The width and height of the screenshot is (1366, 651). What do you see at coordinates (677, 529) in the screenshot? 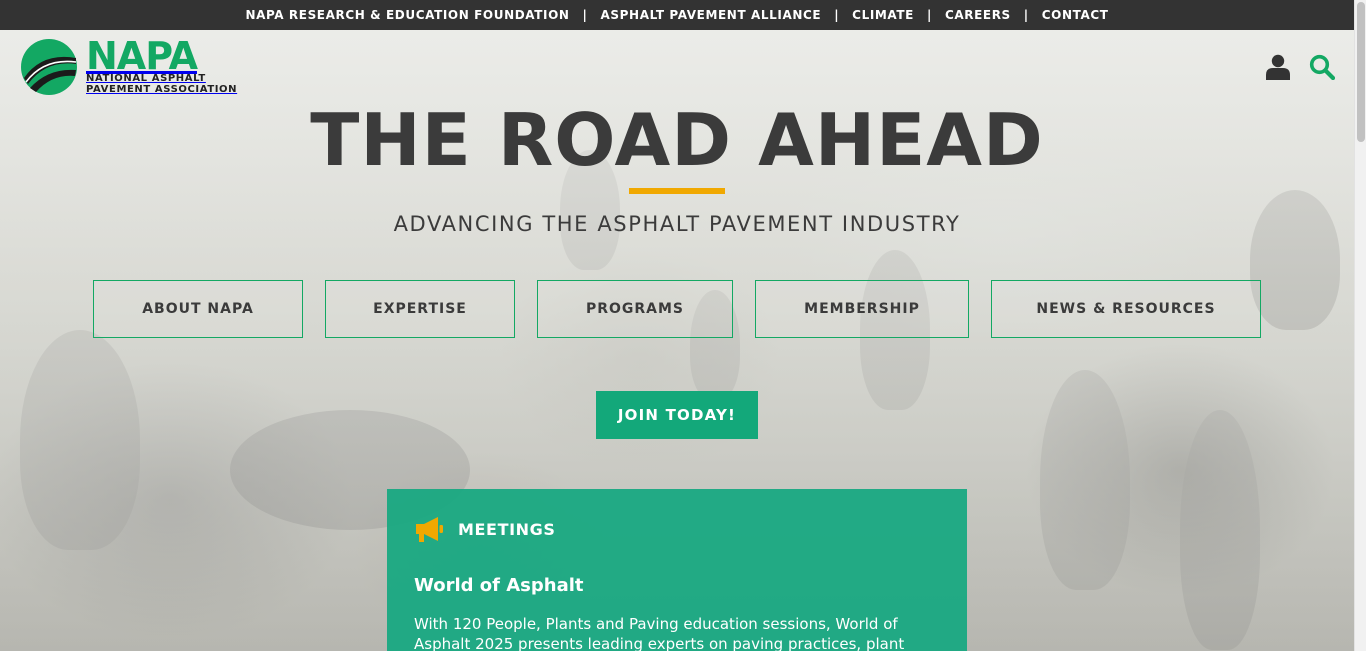
I see `card-header: MEETINGS` at bounding box center [677, 529].